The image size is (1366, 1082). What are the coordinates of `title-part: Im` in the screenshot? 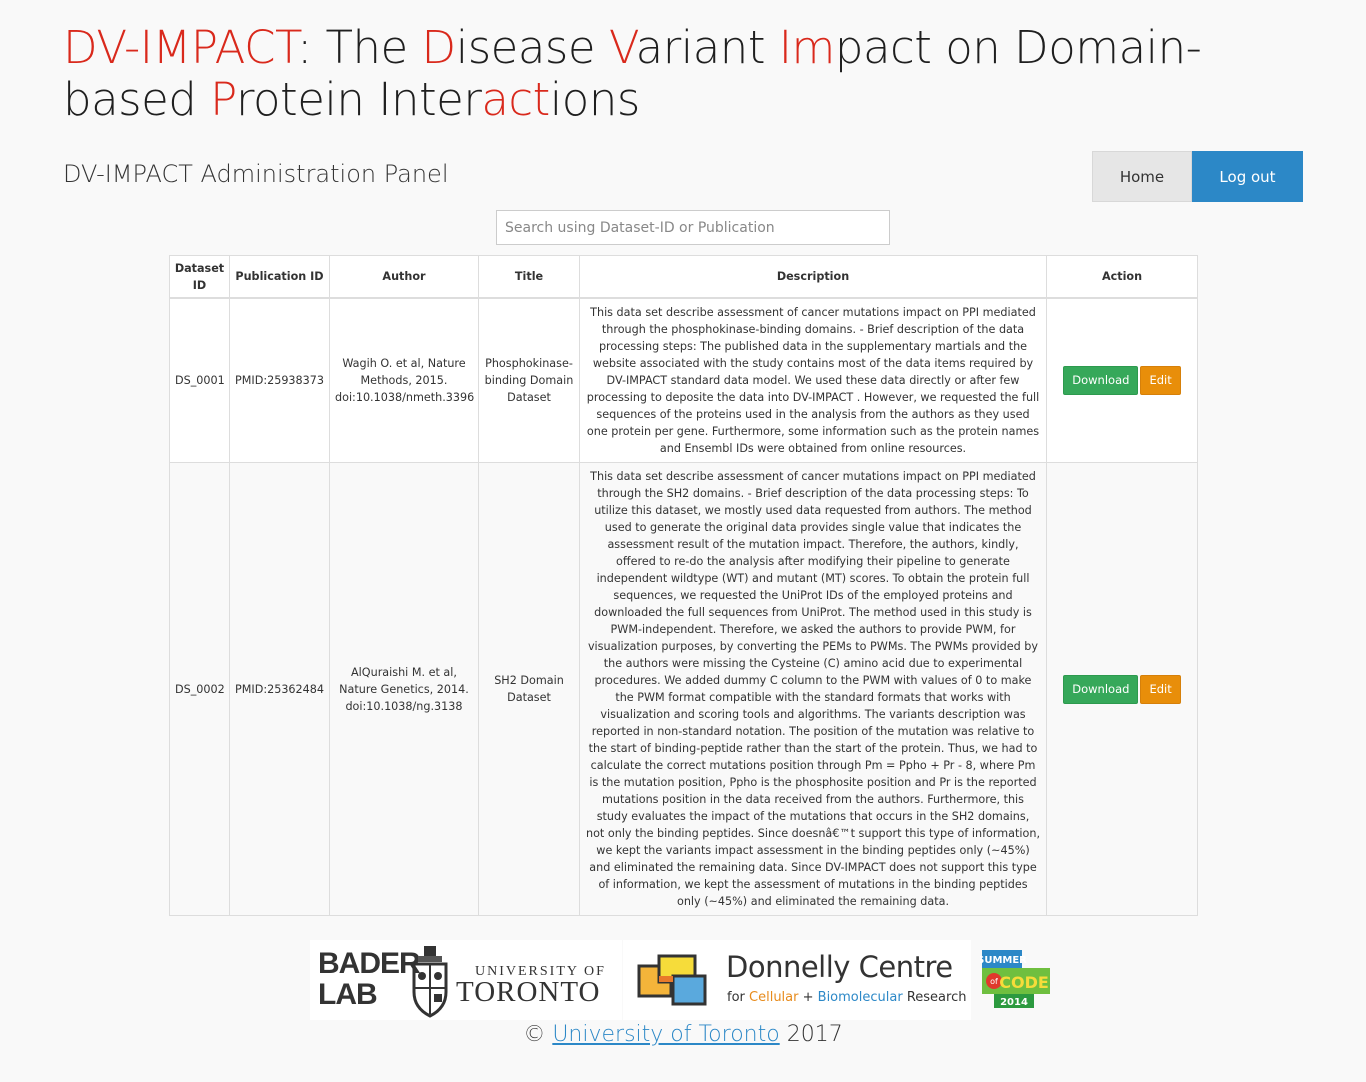 It's located at (807, 47).